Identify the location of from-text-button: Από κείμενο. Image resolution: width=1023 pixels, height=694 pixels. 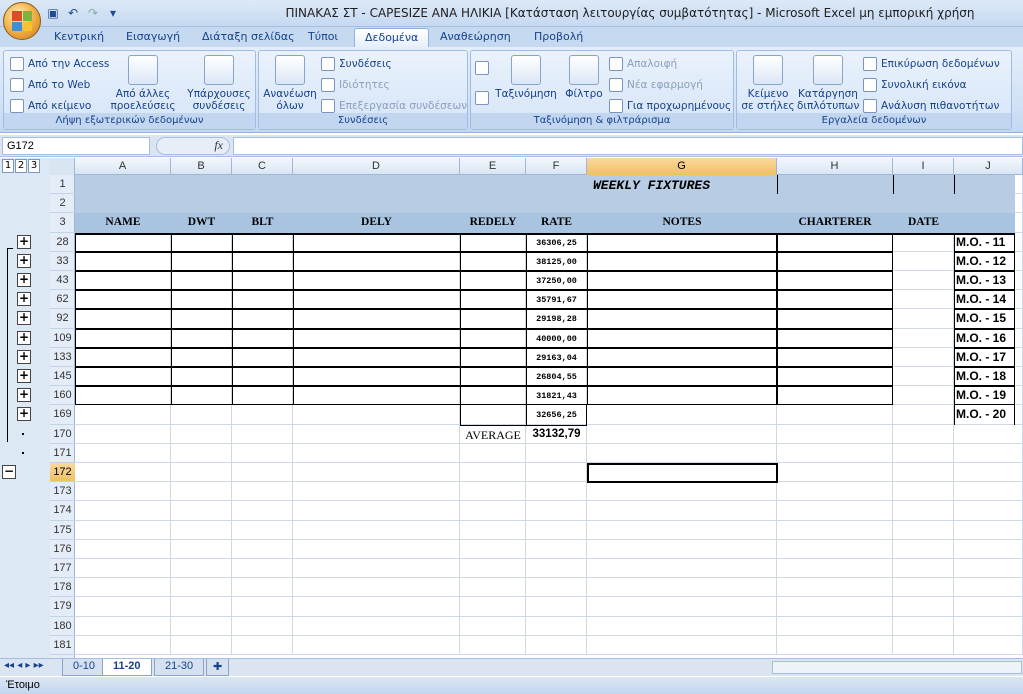
(50, 106).